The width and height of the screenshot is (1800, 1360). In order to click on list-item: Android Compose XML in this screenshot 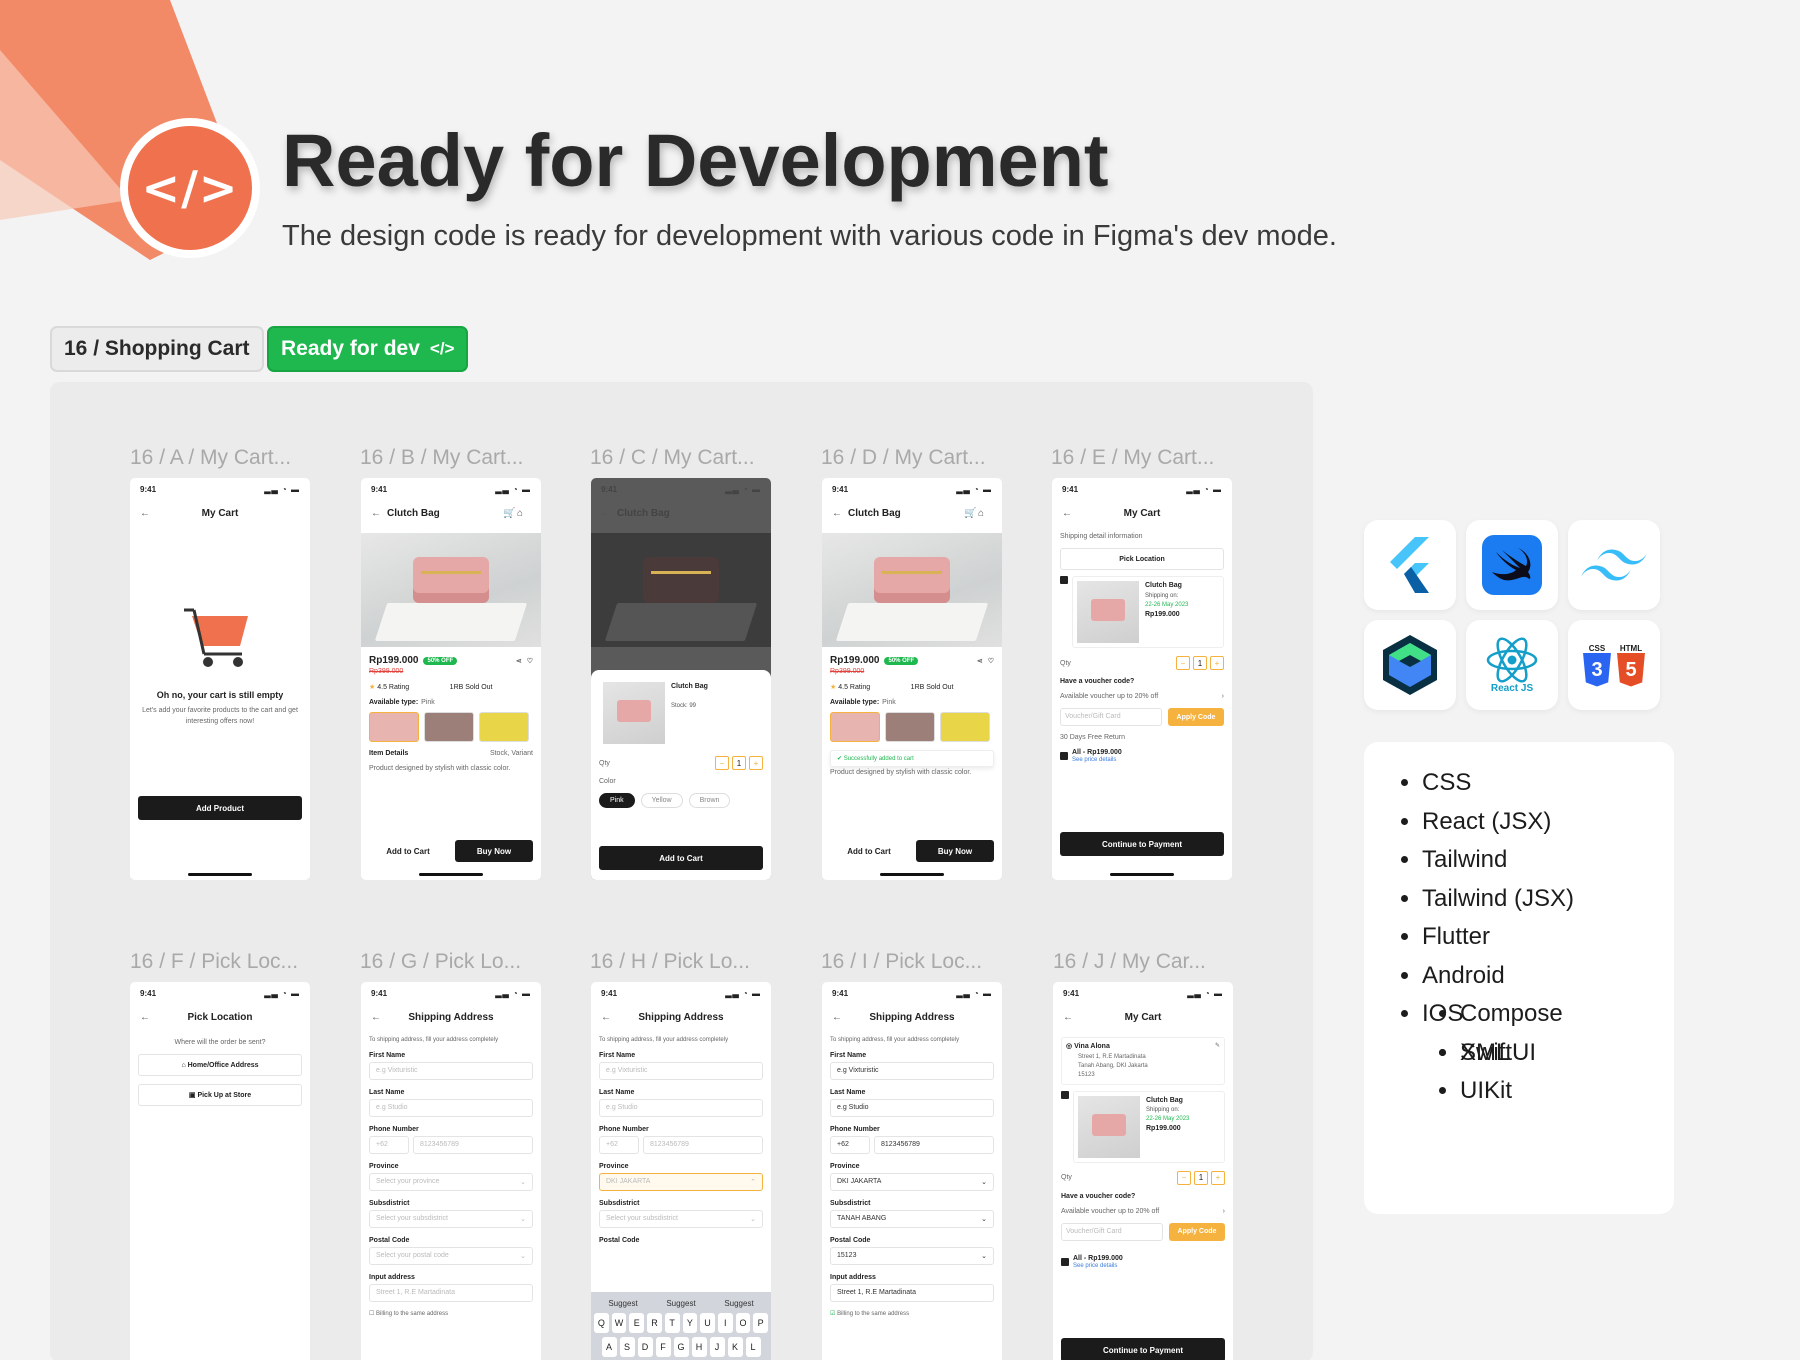, I will do `click(1548, 1011)`.